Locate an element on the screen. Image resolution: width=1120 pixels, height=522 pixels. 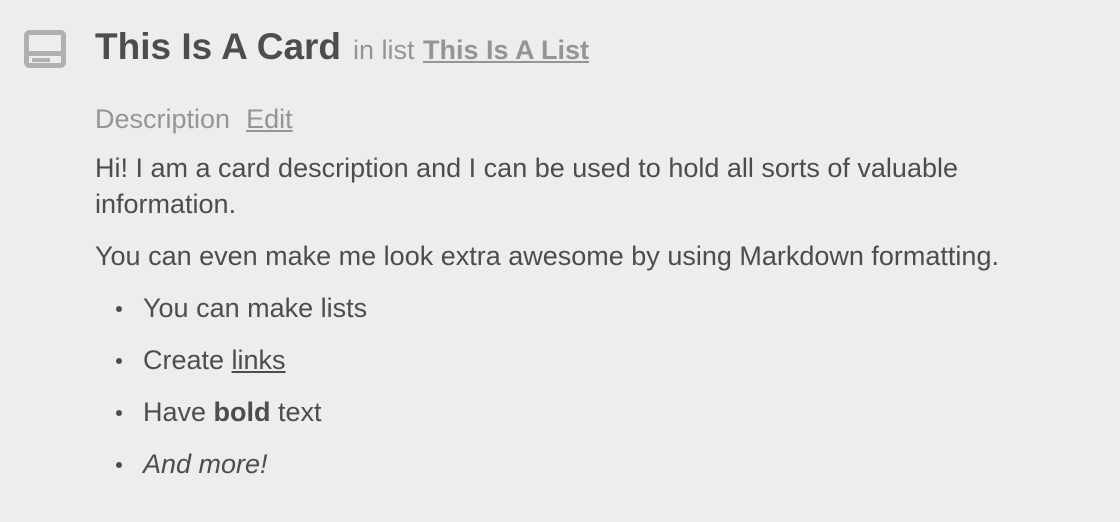
italic-text: And more! is located at coordinates (205, 464).